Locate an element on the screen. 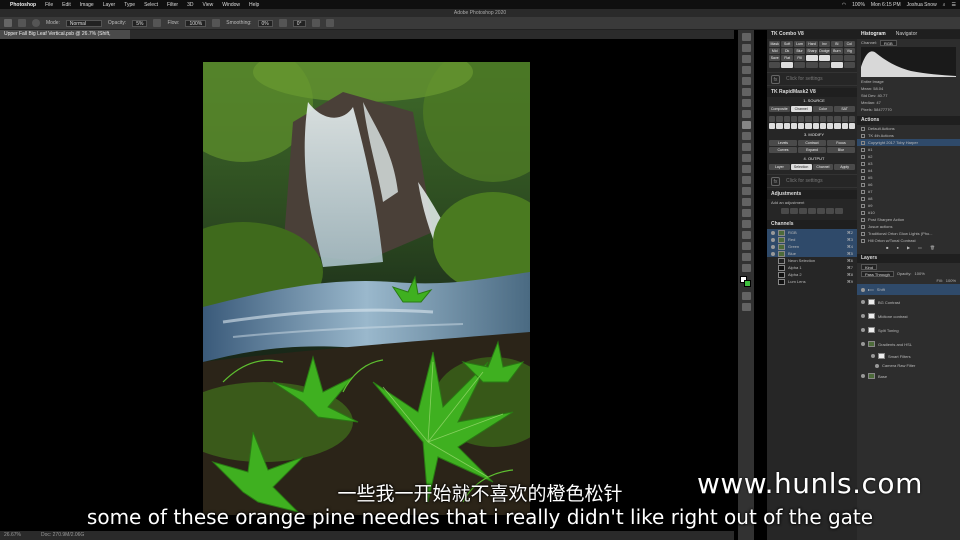 The image size is (960, 540). output-layer: Layer is located at coordinates (779, 167).